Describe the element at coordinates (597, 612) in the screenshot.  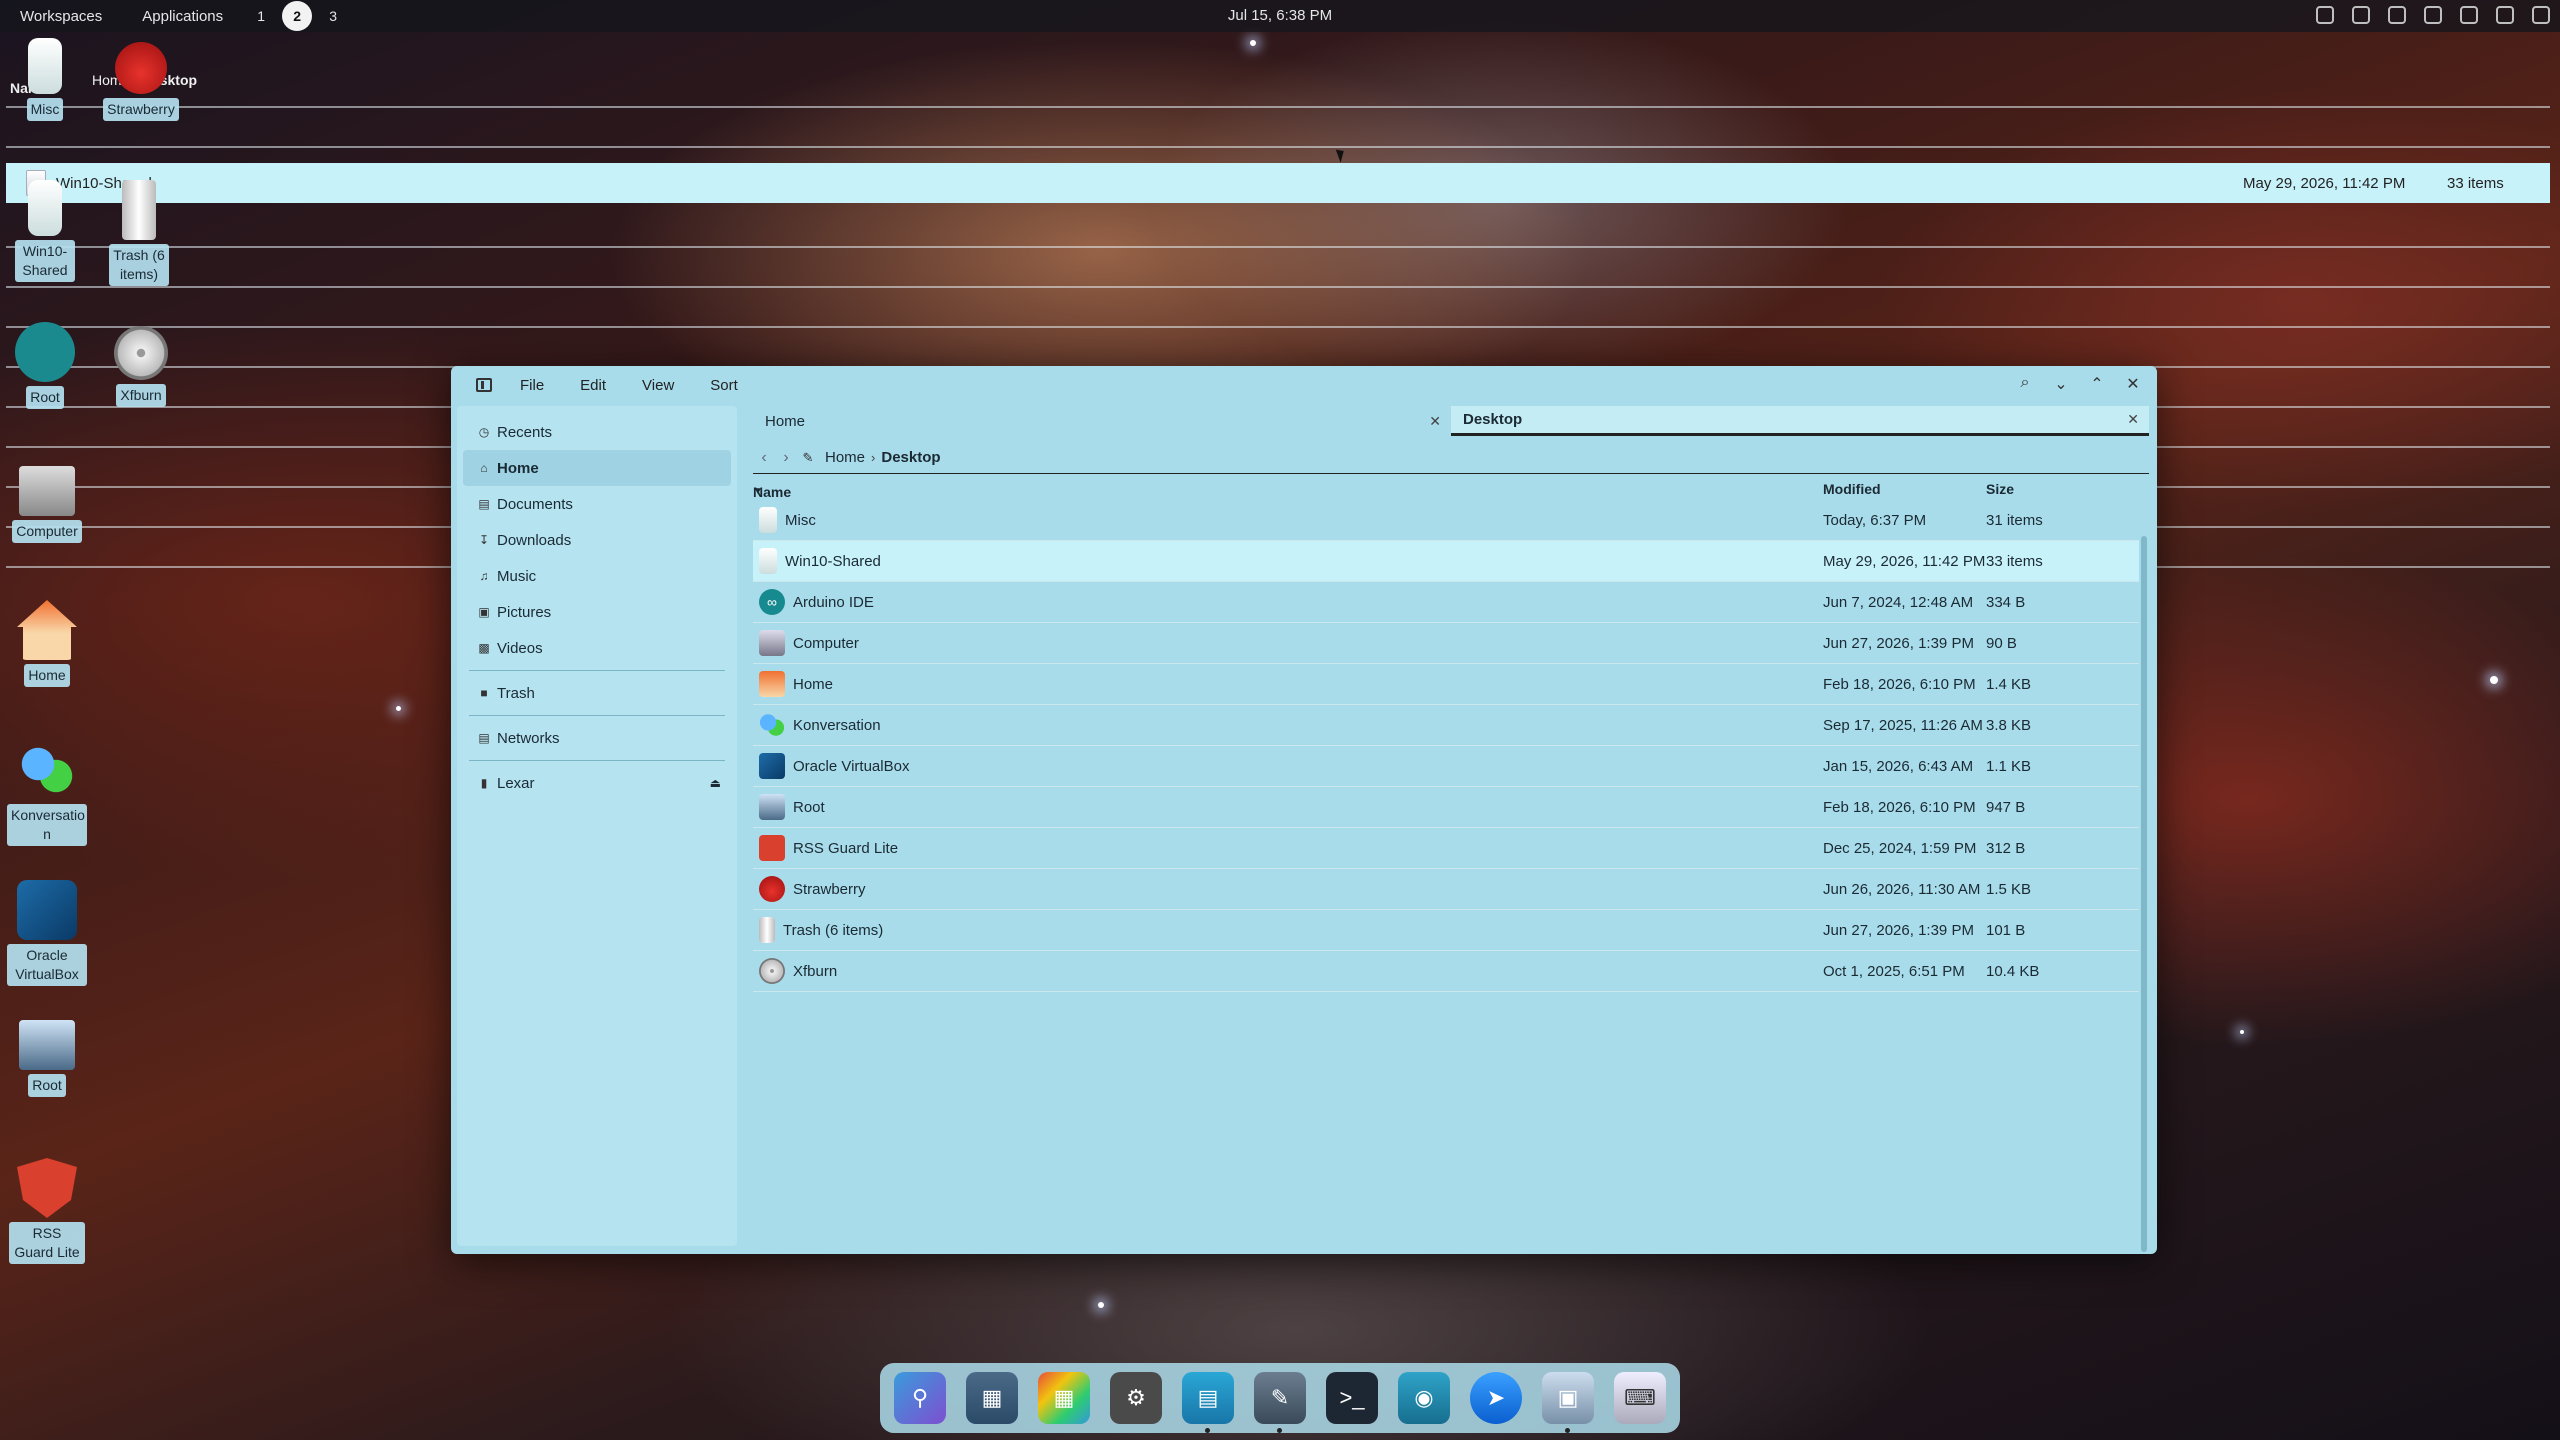
I see `sidebar-item-pictures: ▣ Pictures` at that location.